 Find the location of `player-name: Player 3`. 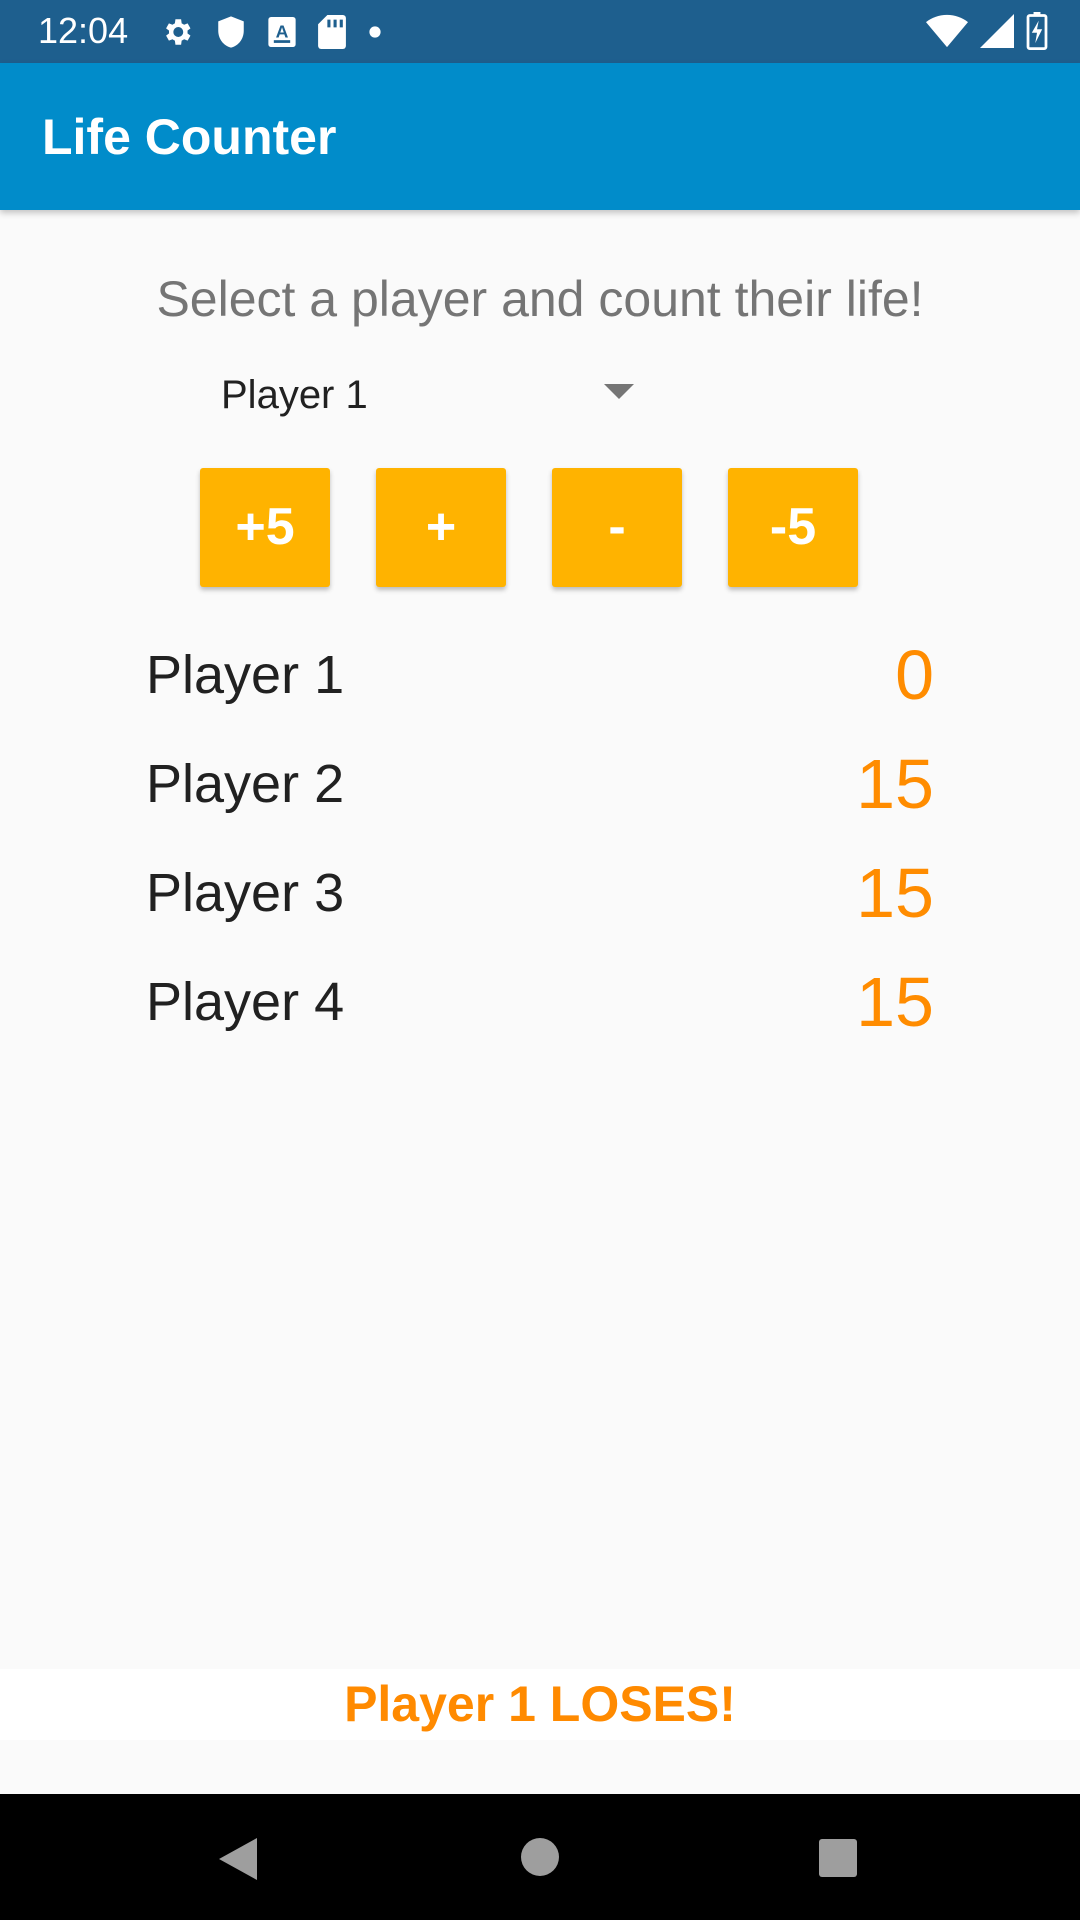

player-name: Player 3 is located at coordinates (245, 893).